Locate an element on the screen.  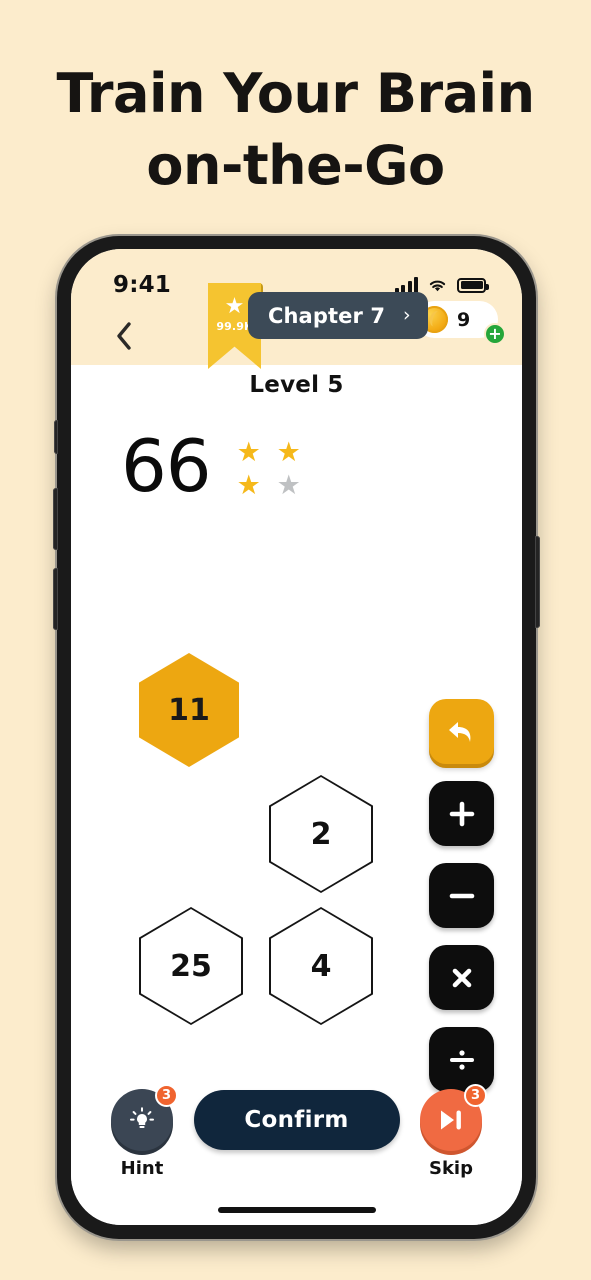
undo-button is located at coordinates (461, 731).